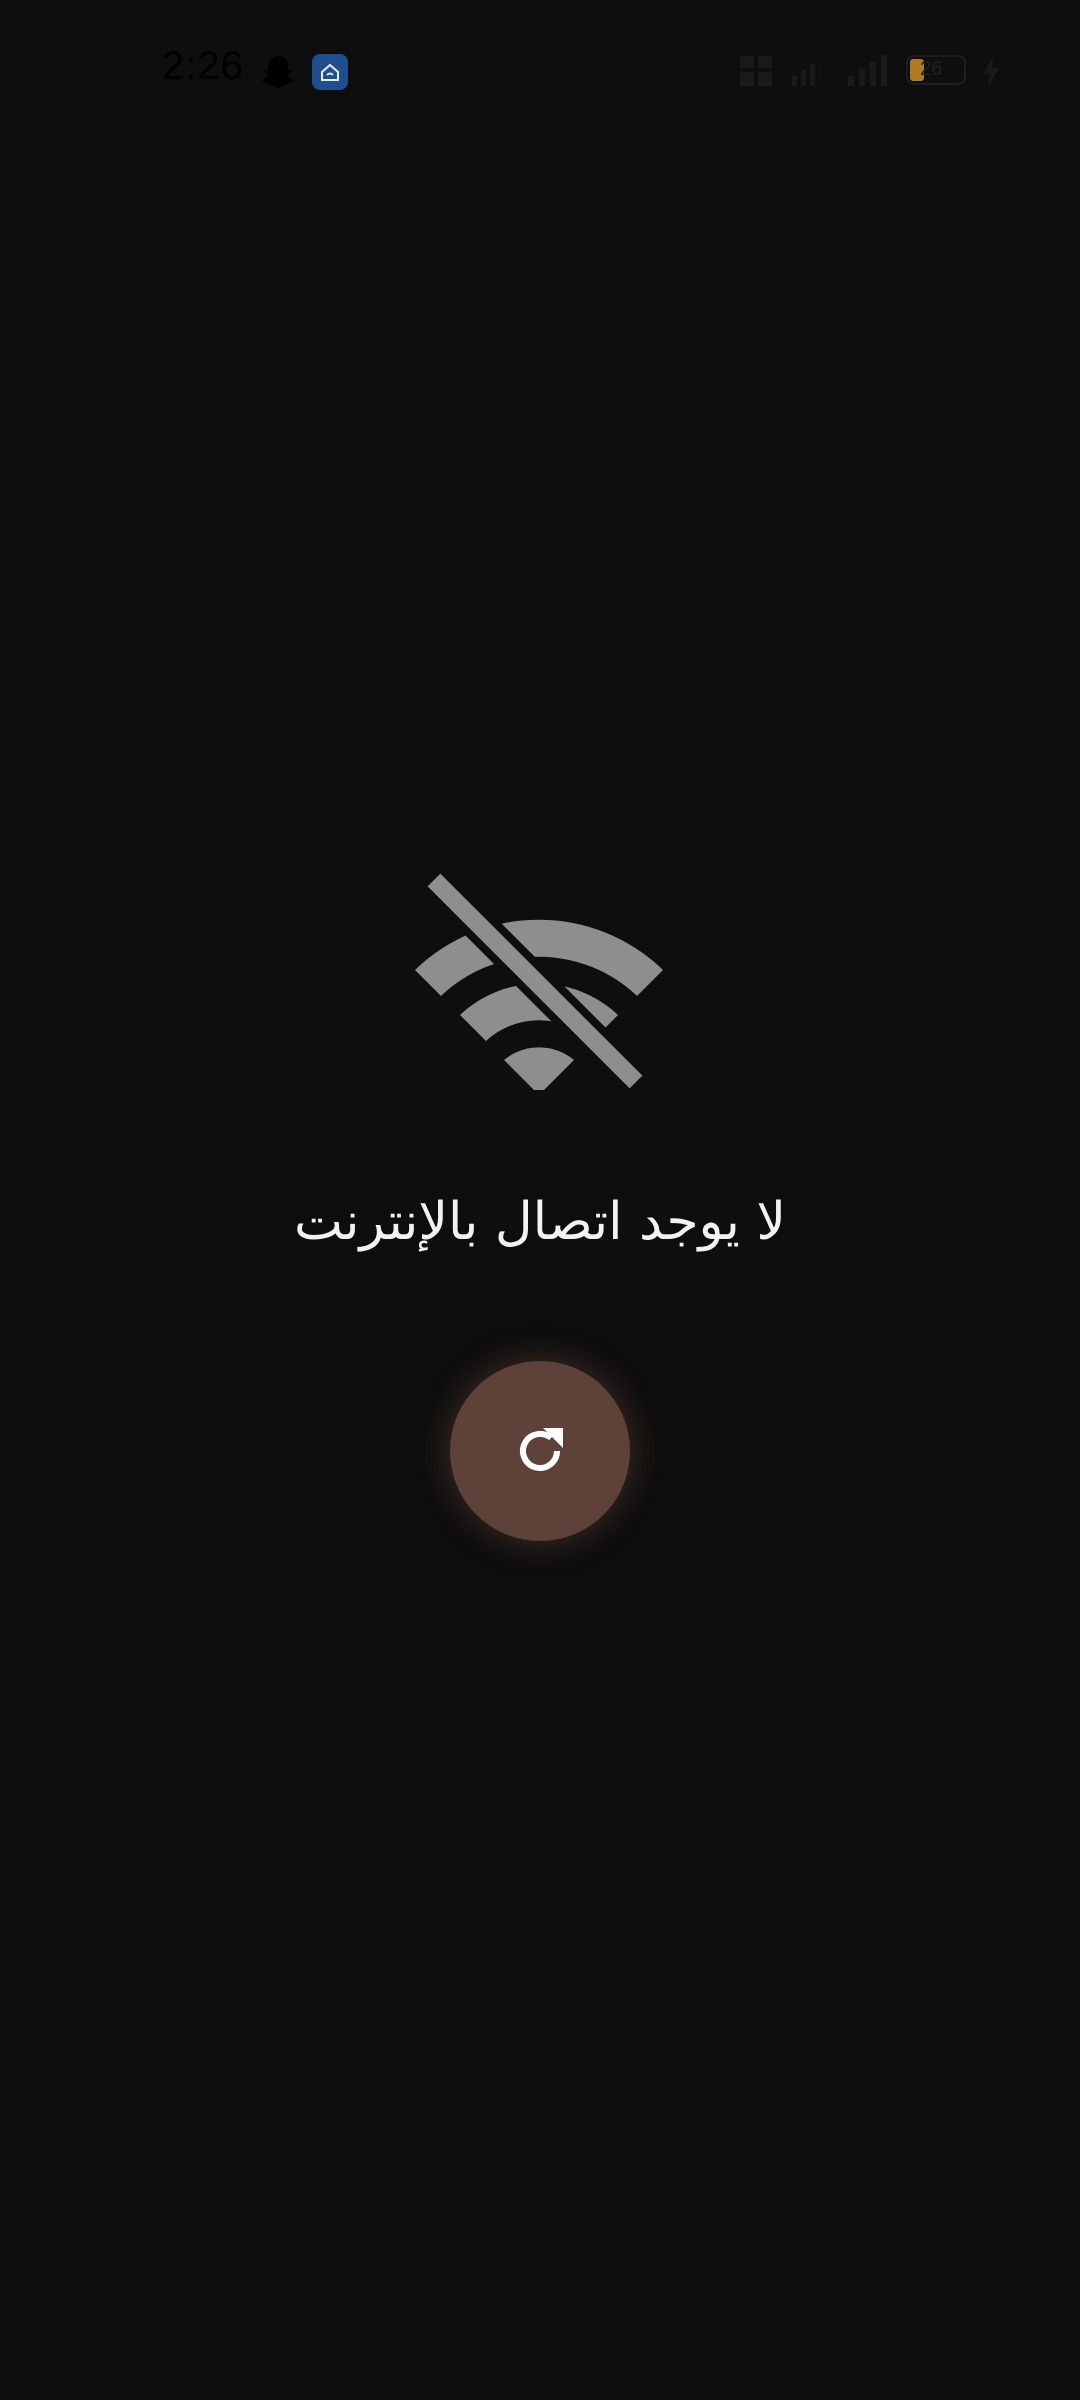  I want to click on status-time: 2:26, so click(203, 66).